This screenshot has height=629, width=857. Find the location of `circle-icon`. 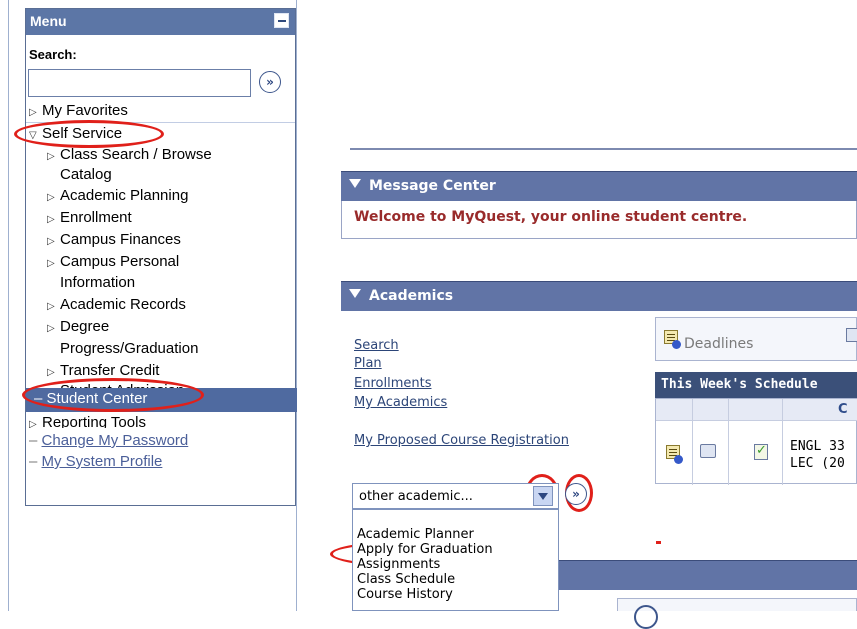

circle-icon is located at coordinates (646, 617).